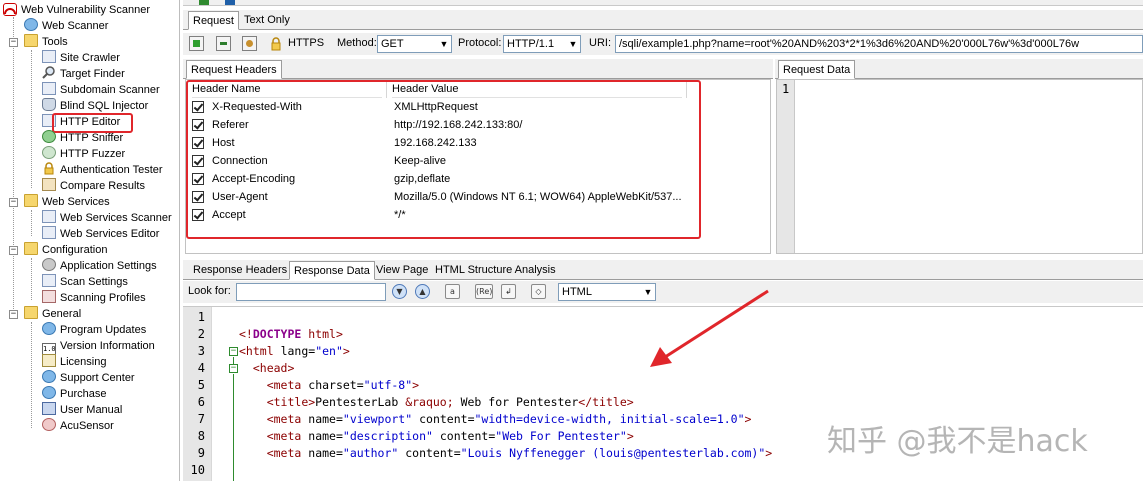 The image size is (1143, 481). Describe the element at coordinates (55, 42) in the screenshot. I see `tree-item-label: Tools` at that location.